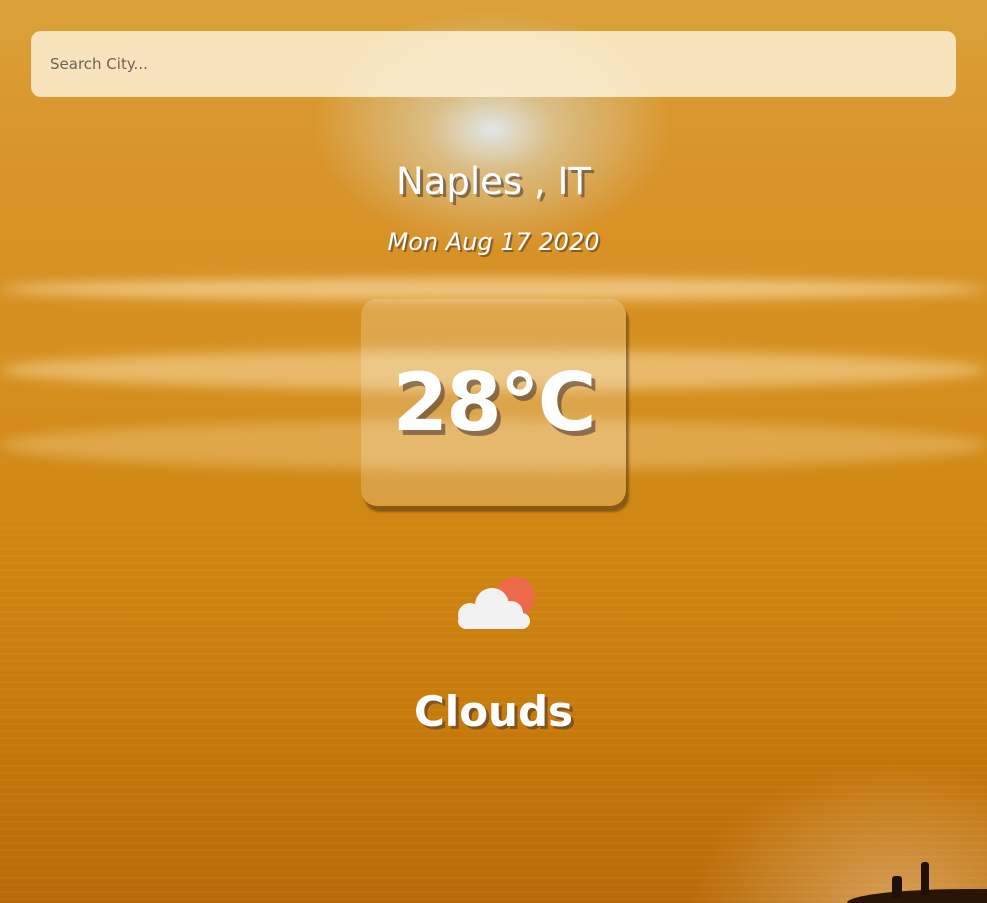 This screenshot has width=987, height=903. I want to click on temperature-value: 28°C, so click(494, 402).